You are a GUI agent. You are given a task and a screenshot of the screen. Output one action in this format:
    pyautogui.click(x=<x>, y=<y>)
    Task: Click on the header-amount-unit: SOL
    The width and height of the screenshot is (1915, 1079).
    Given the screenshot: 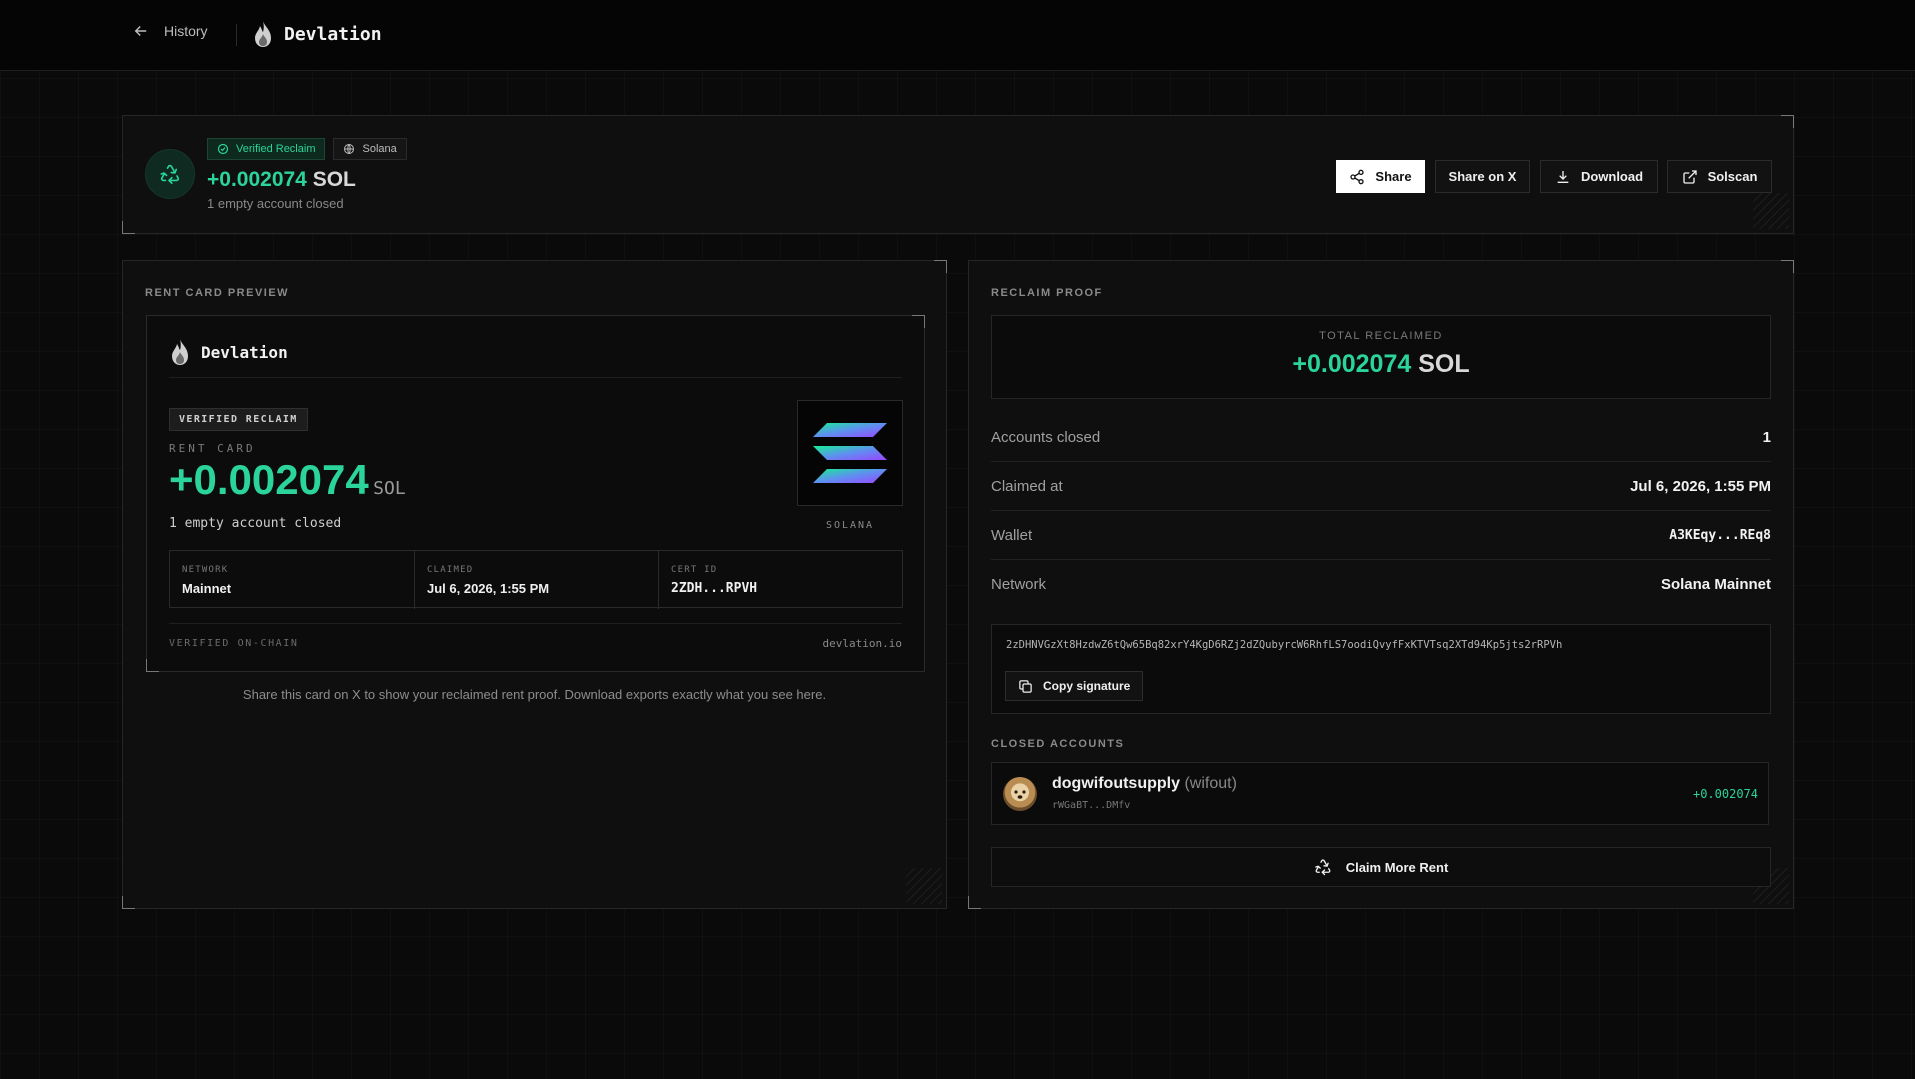 What is the action you would take?
    pyautogui.click(x=334, y=179)
    